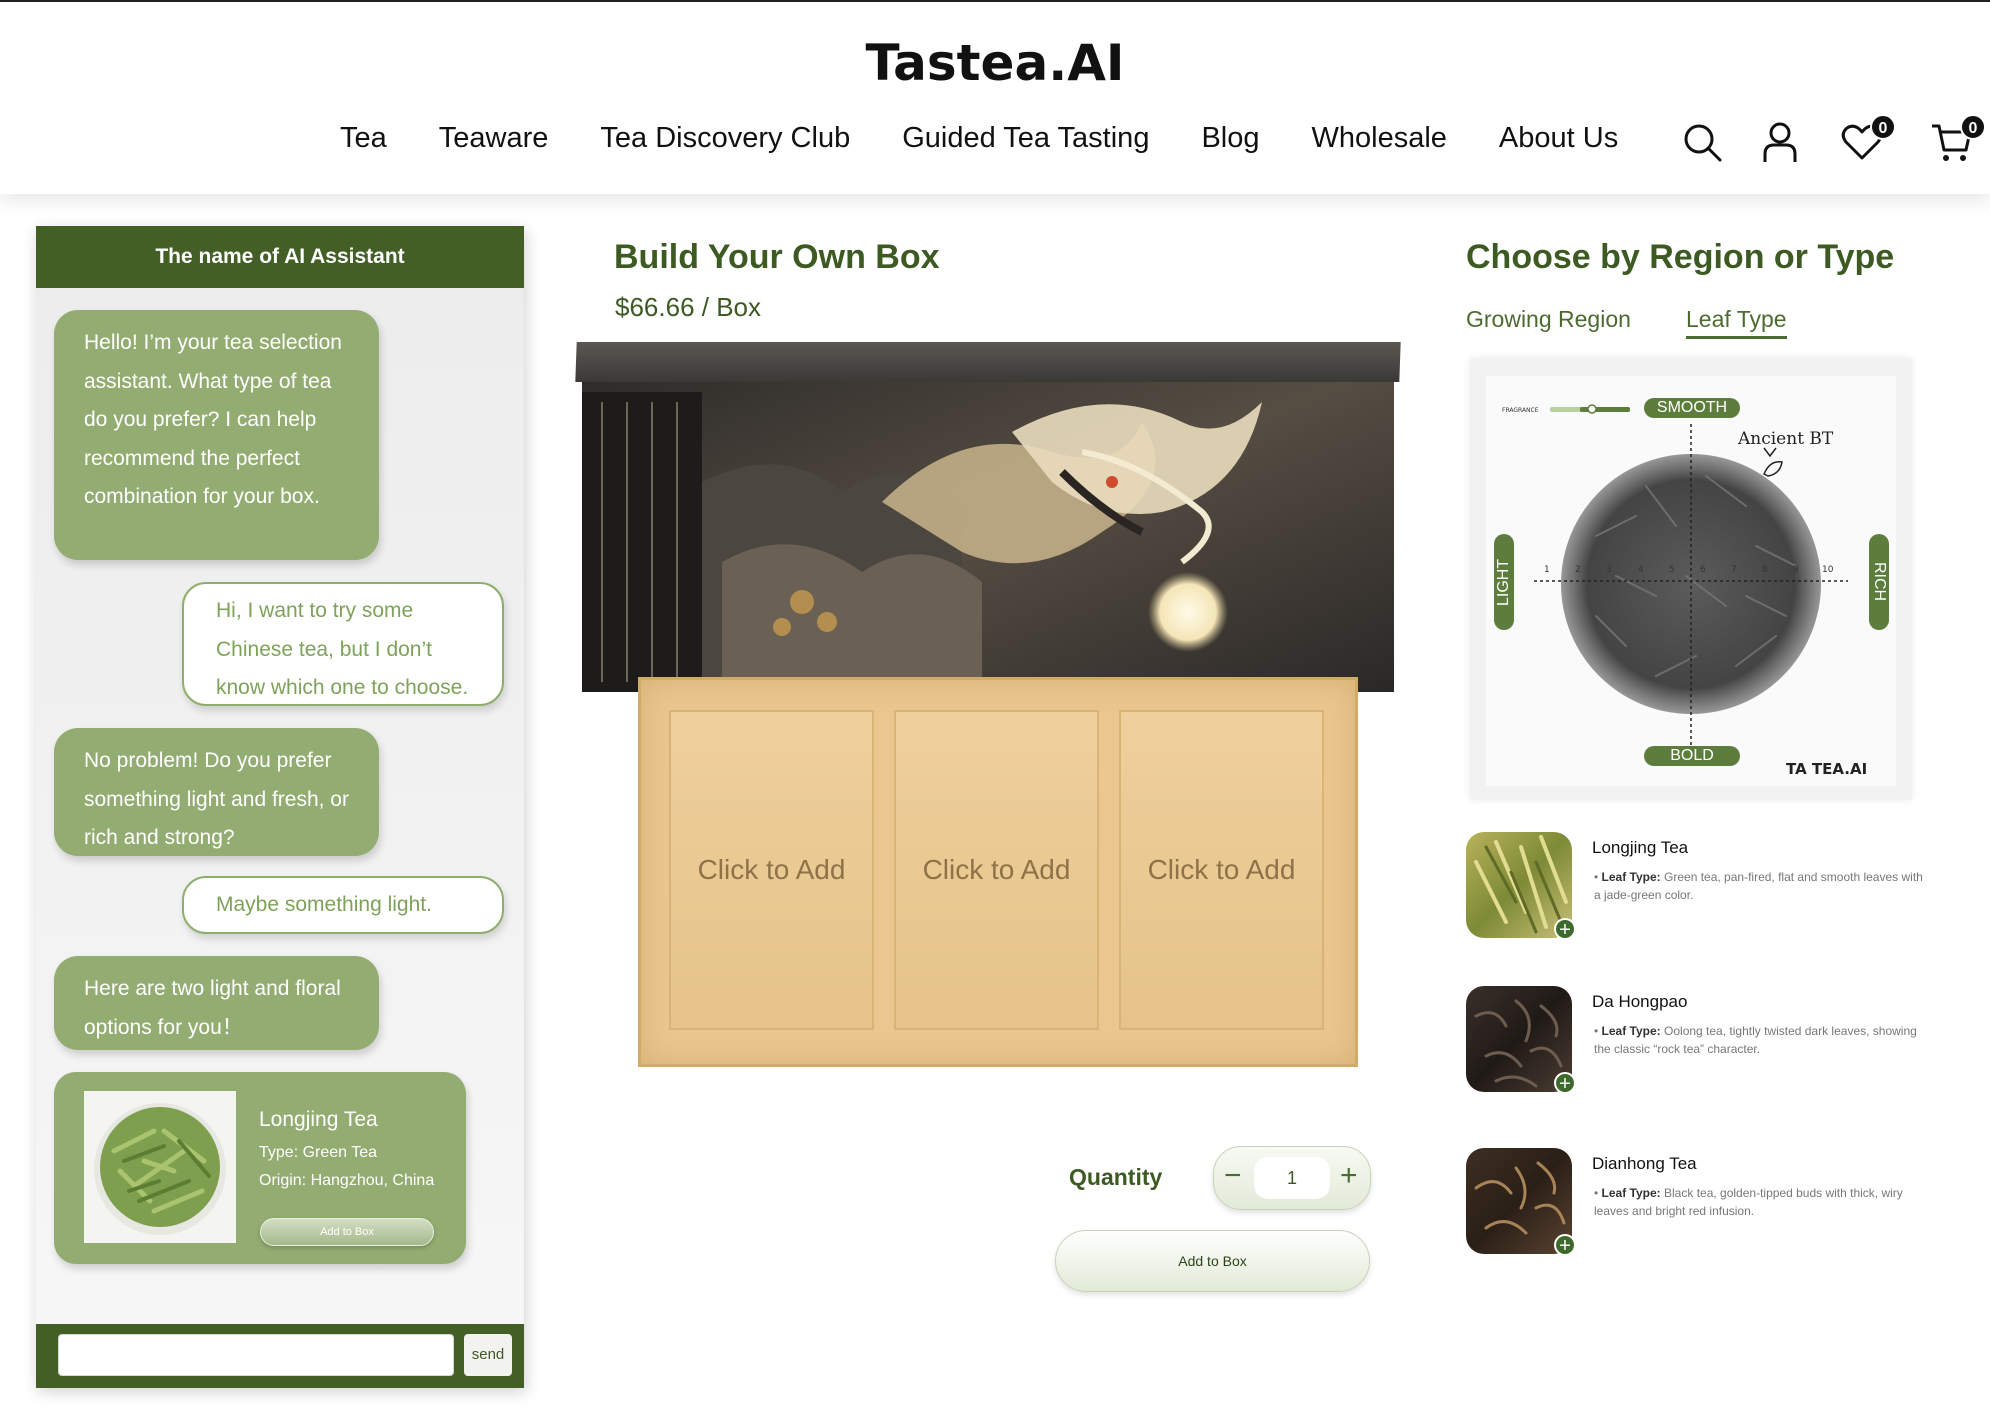  Describe the element at coordinates (1702, 142) in the screenshot. I see `search-icon` at that location.